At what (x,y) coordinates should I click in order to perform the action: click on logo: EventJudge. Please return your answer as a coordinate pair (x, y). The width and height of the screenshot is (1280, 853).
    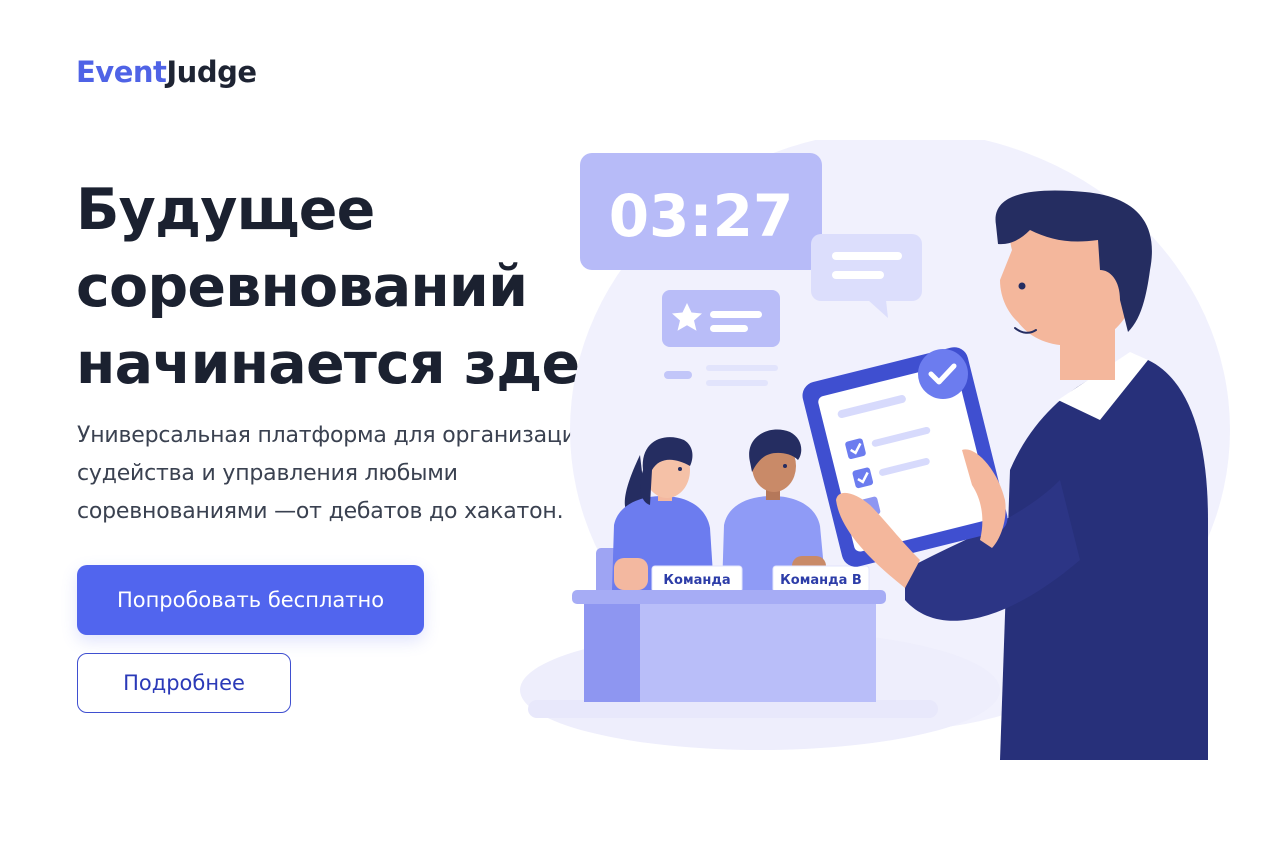
    Looking at the image, I should click on (166, 72).